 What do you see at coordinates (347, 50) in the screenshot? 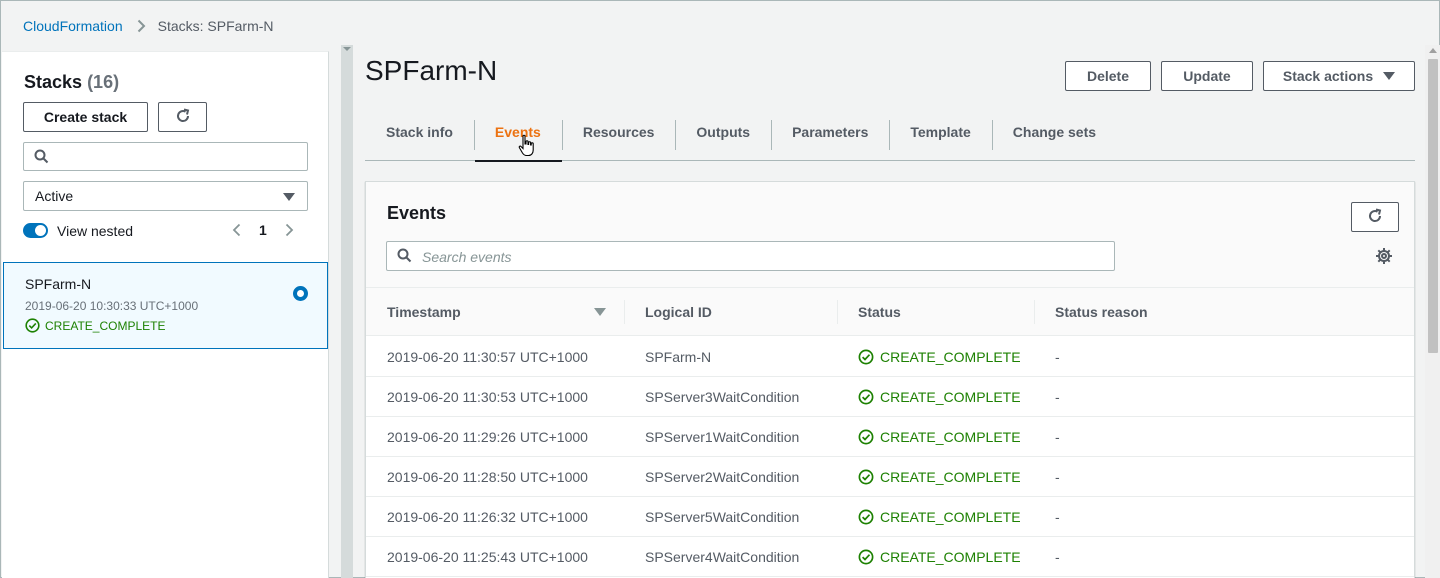
I see `drag-handle-icon` at bounding box center [347, 50].